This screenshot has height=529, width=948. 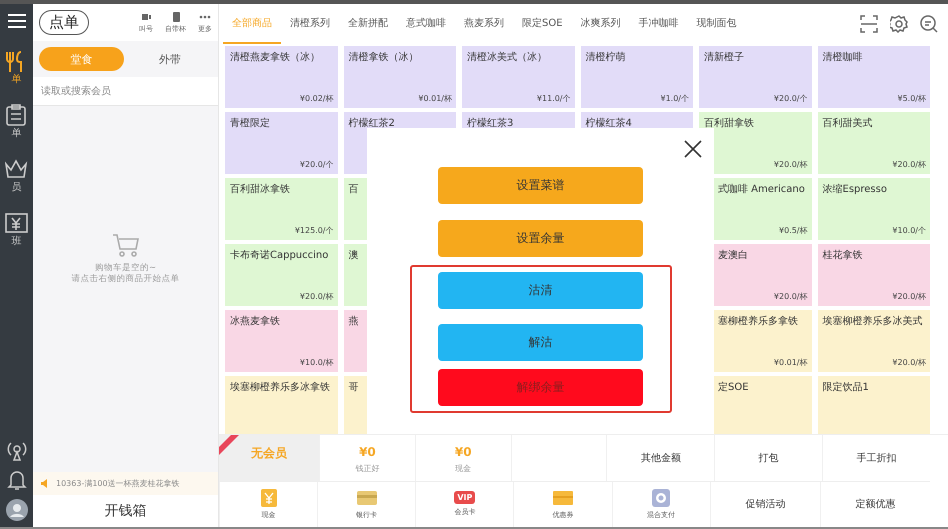 I want to click on settings-icon, so click(x=899, y=24).